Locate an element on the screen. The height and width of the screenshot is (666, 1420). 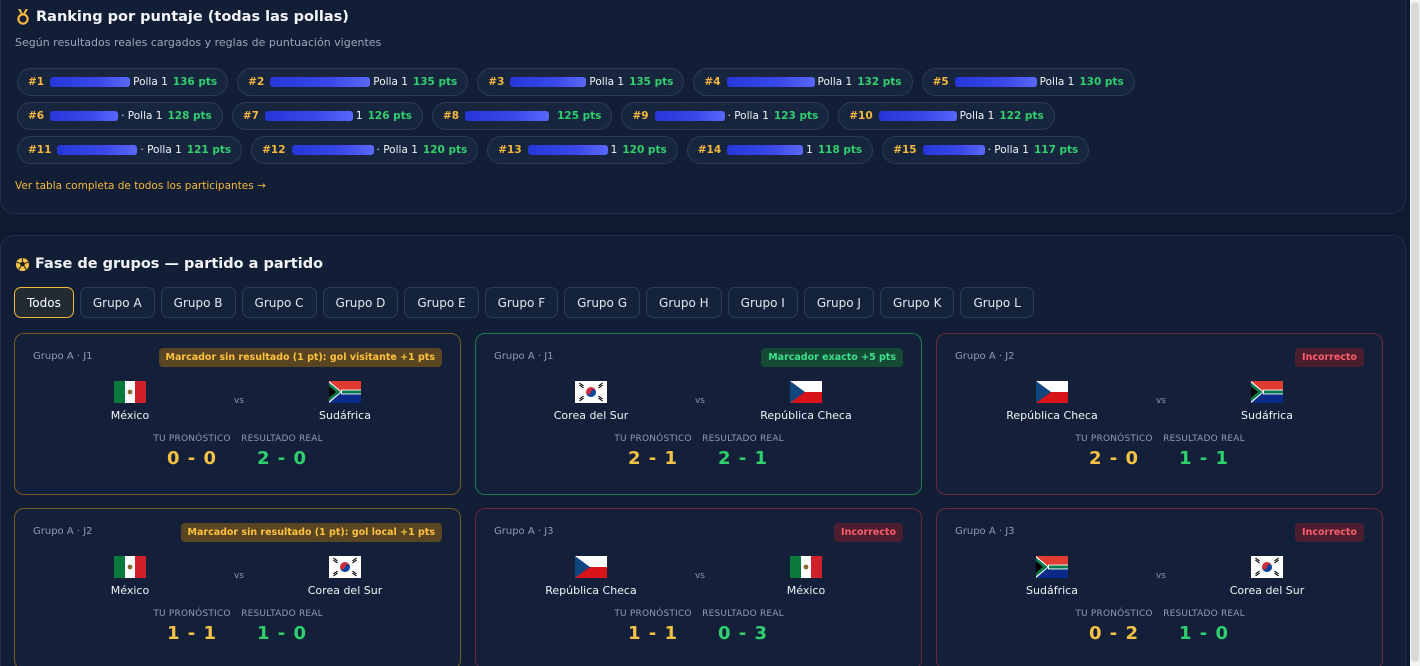
page-scrollbar-thumb is located at coordinates (1415, 332).